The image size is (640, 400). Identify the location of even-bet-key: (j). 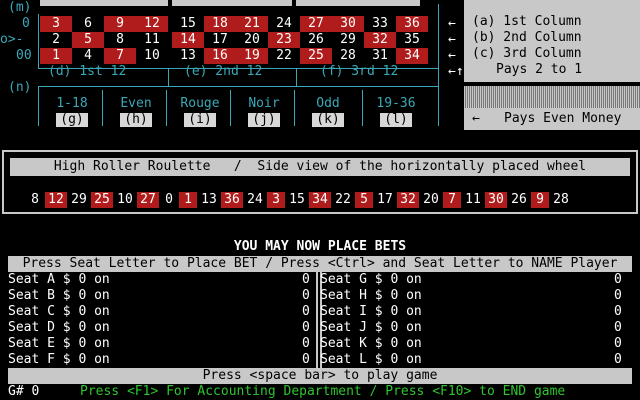
(264, 120).